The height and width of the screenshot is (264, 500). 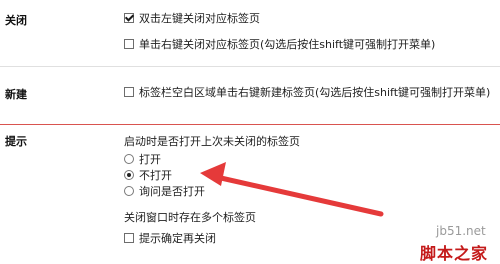 I want to click on watermark-site: jb51.net, so click(x=461, y=231).